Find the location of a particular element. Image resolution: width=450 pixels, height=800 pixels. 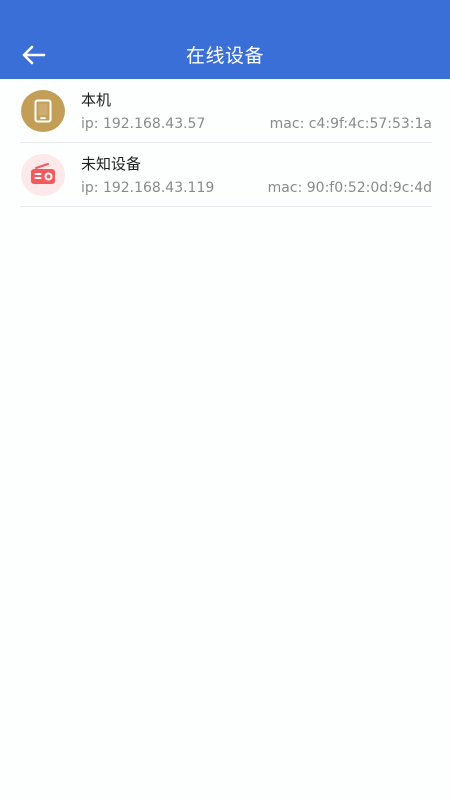

unknown-device-avatar is located at coordinates (43, 175).